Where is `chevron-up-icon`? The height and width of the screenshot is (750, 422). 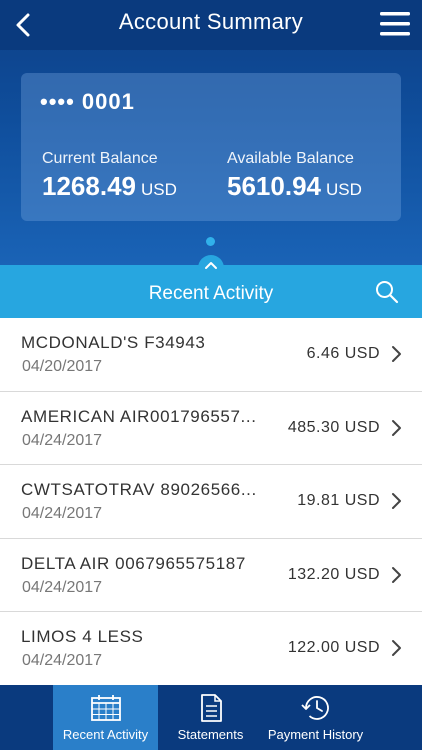
chevron-up-icon is located at coordinates (211, 265).